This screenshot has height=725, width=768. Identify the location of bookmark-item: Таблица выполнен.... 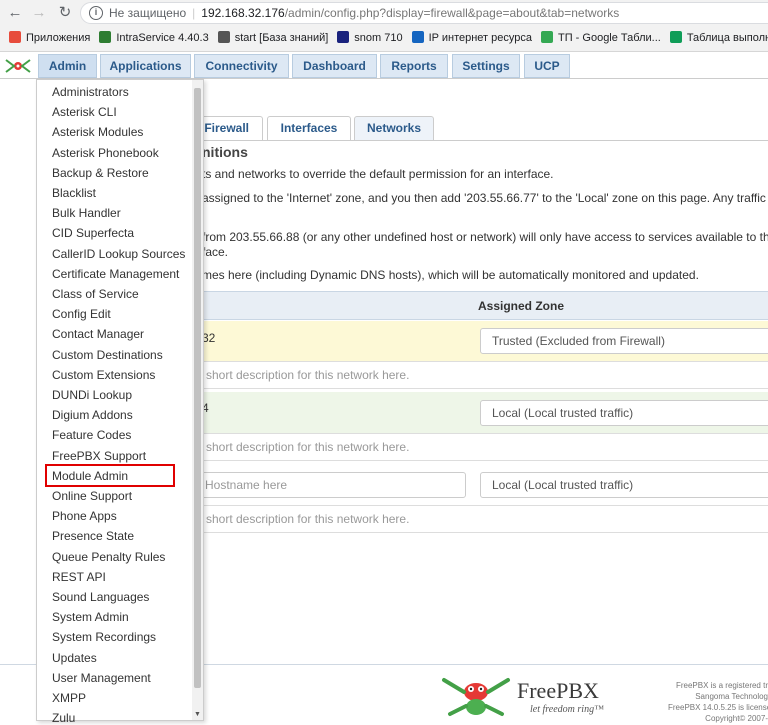
(718, 38).